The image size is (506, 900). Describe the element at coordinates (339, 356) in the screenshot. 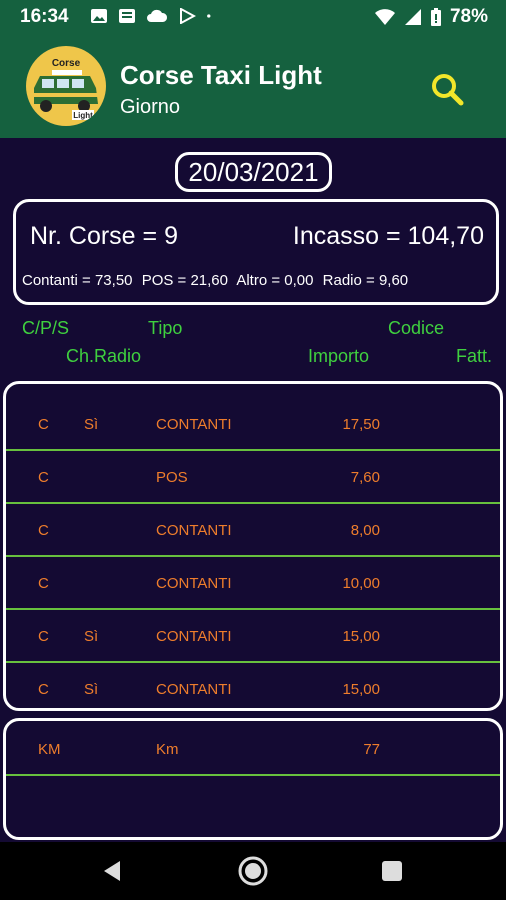

I see `header-importo: Importo` at that location.